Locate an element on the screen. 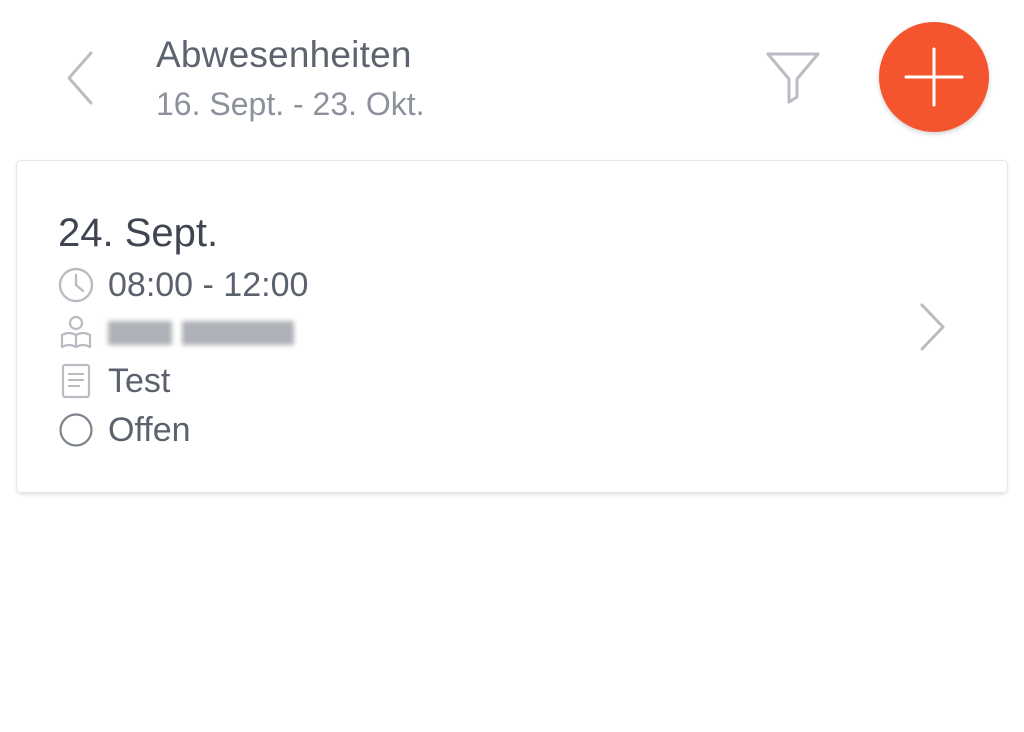 Image resolution: width=1024 pixels, height=732 pixels. chevron-left-icon is located at coordinates (80, 78).